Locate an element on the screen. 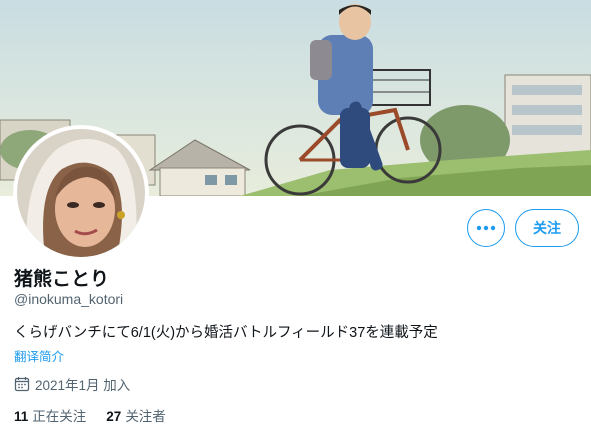 This screenshot has width=591, height=431. join-date-text: 2021年1月 加入 is located at coordinates (83, 385).